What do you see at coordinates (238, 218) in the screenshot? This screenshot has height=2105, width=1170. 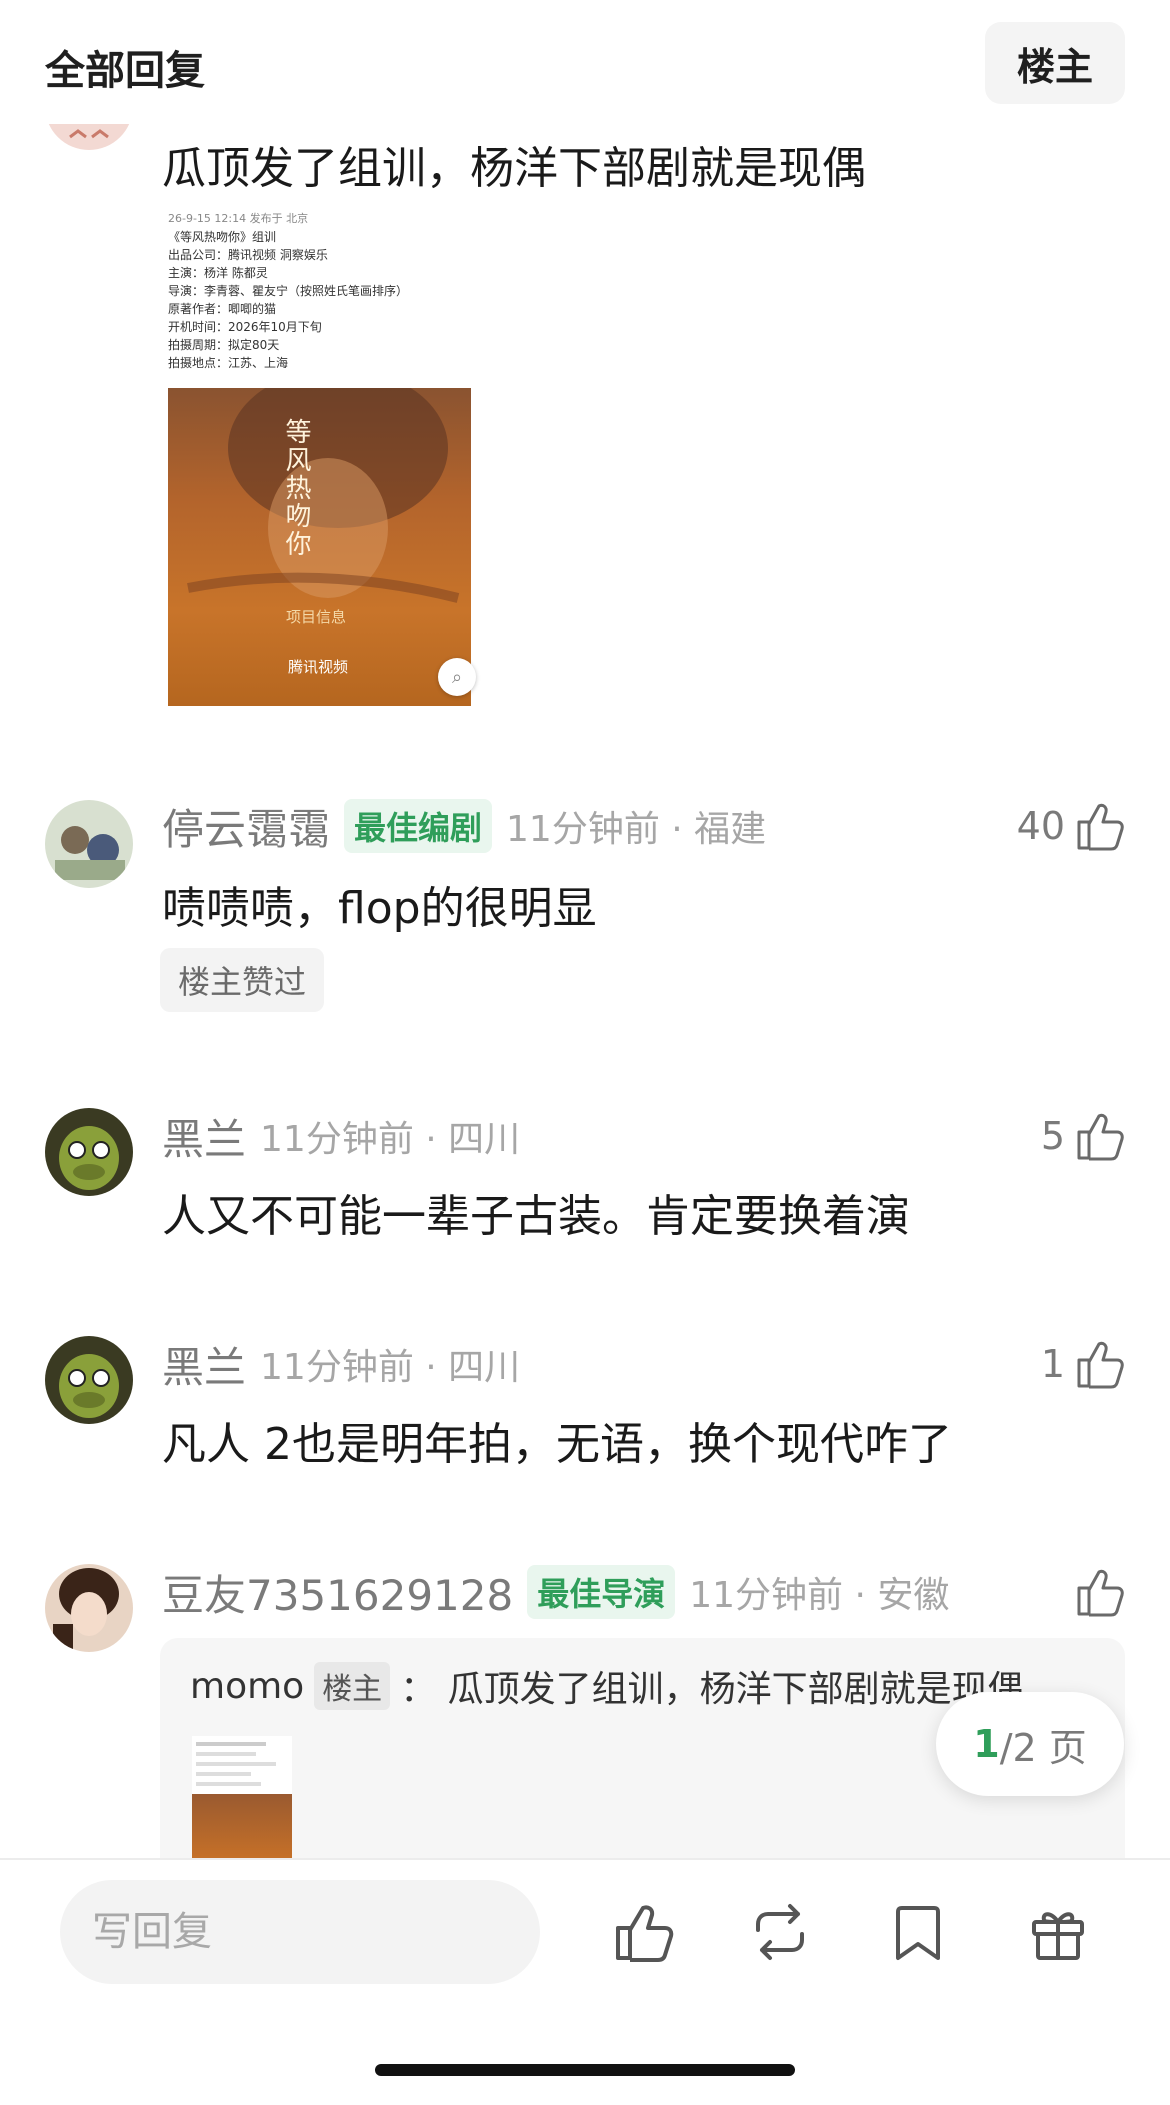 I see `embed-line: 26-9-15 12:14 发布于 北京` at bounding box center [238, 218].